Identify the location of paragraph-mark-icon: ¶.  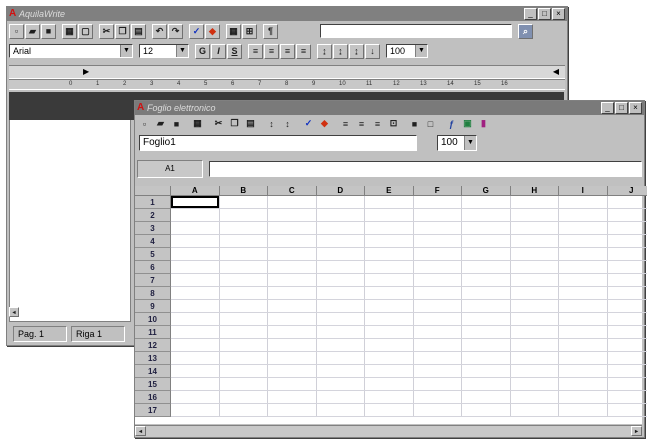
(270, 31).